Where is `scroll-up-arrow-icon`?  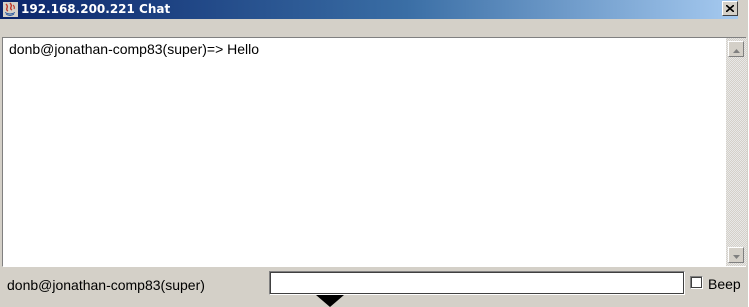 scroll-up-arrow-icon is located at coordinates (736, 49).